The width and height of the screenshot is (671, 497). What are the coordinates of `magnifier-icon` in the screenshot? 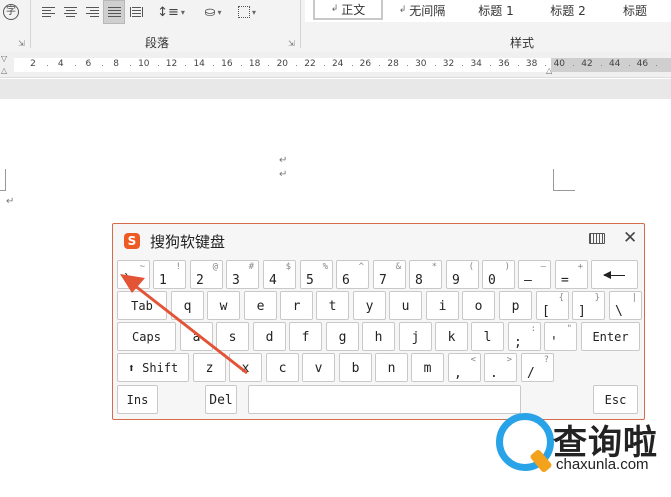 It's located at (525, 442).